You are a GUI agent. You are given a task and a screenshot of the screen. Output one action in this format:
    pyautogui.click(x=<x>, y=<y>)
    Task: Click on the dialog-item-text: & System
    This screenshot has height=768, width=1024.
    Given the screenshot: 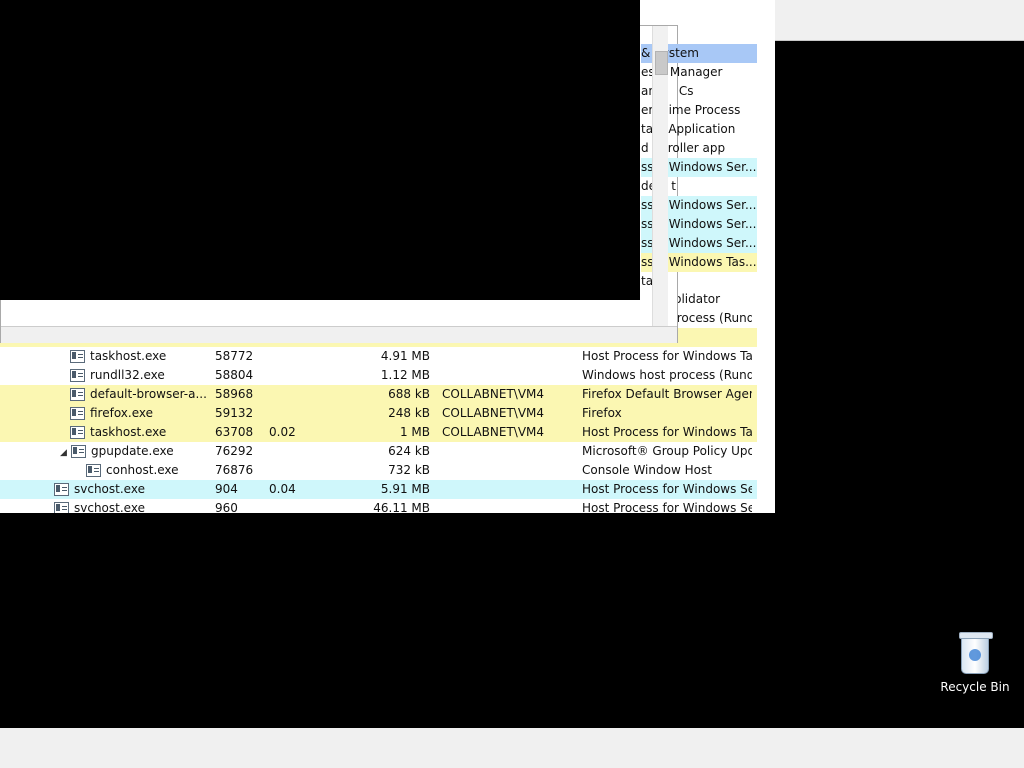 What is the action you would take?
    pyautogui.click(x=670, y=53)
    